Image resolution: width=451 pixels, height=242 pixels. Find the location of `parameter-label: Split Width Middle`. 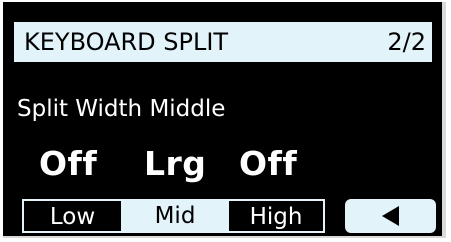

parameter-label: Split Width Middle is located at coordinates (121, 109).